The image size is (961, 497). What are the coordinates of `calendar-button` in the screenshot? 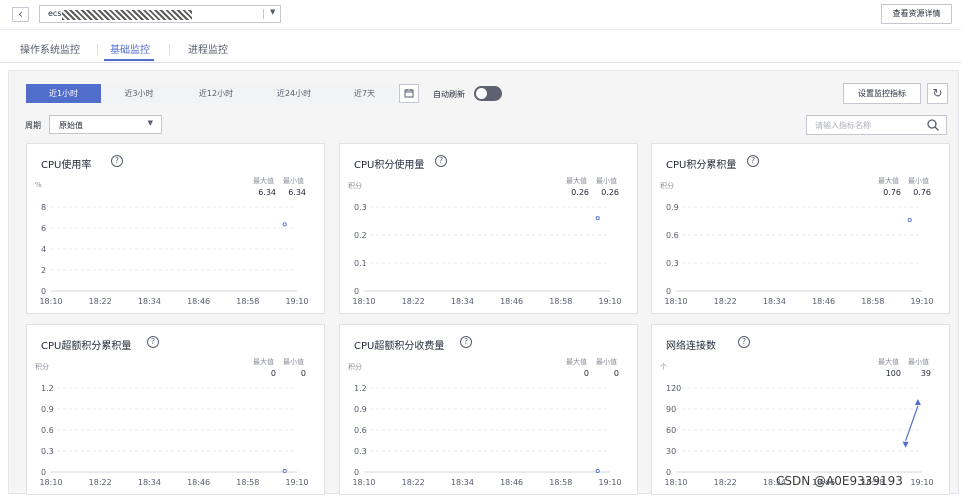 It's located at (409, 93).